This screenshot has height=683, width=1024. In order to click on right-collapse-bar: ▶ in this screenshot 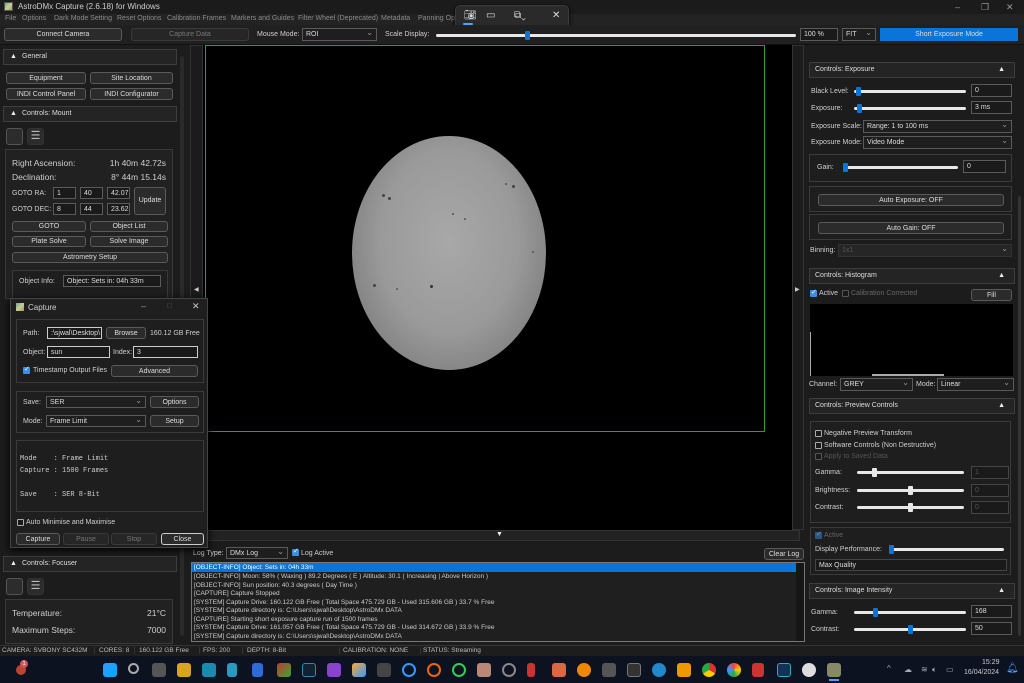, I will do `click(798, 287)`.